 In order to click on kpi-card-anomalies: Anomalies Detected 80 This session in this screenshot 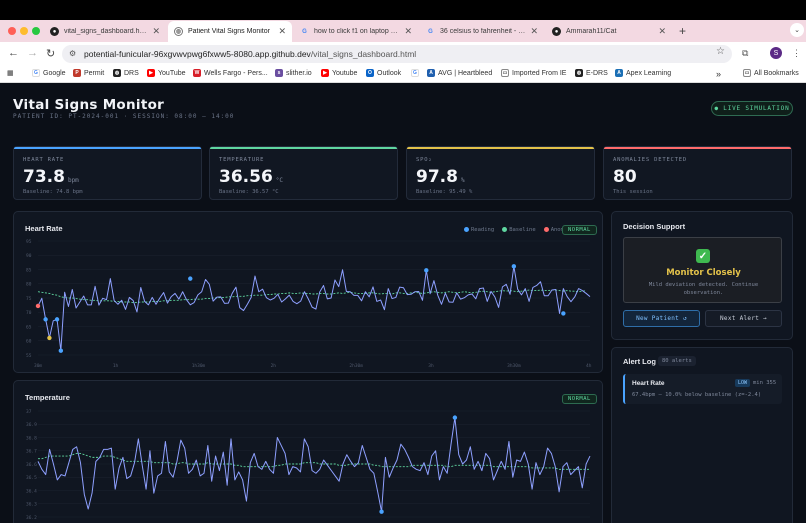, I will do `click(697, 173)`.